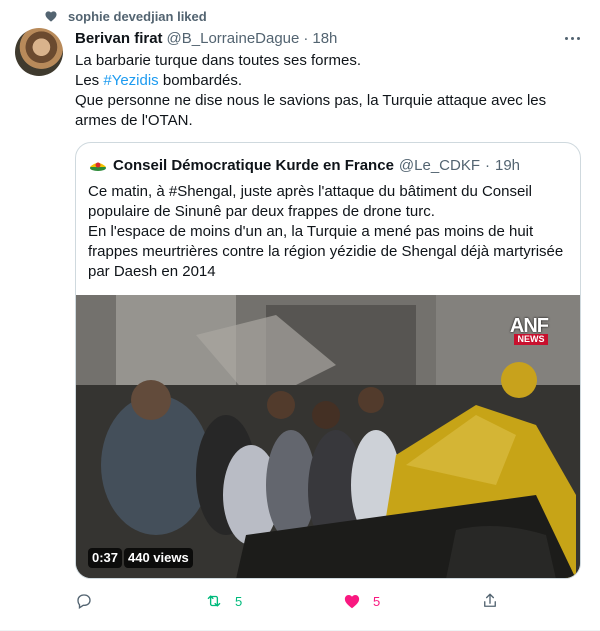 This screenshot has width=600, height=631. What do you see at coordinates (119, 38) in the screenshot?
I see `author-name: Berivan firat` at bounding box center [119, 38].